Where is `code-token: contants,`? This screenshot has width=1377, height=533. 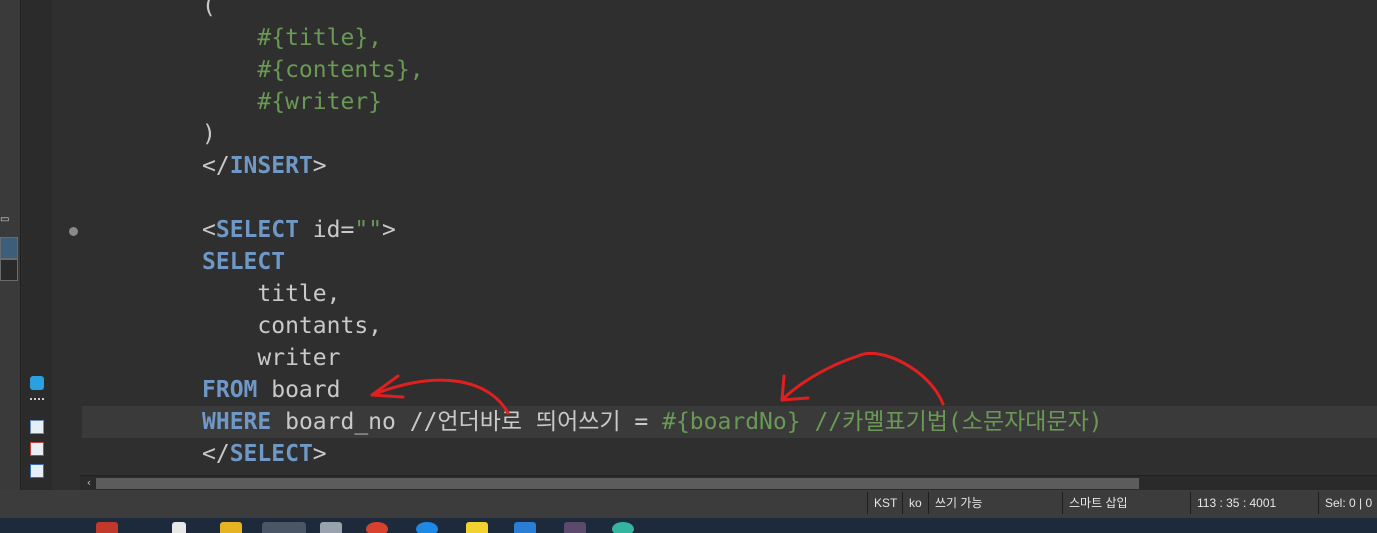 code-token: contants, is located at coordinates (292, 326).